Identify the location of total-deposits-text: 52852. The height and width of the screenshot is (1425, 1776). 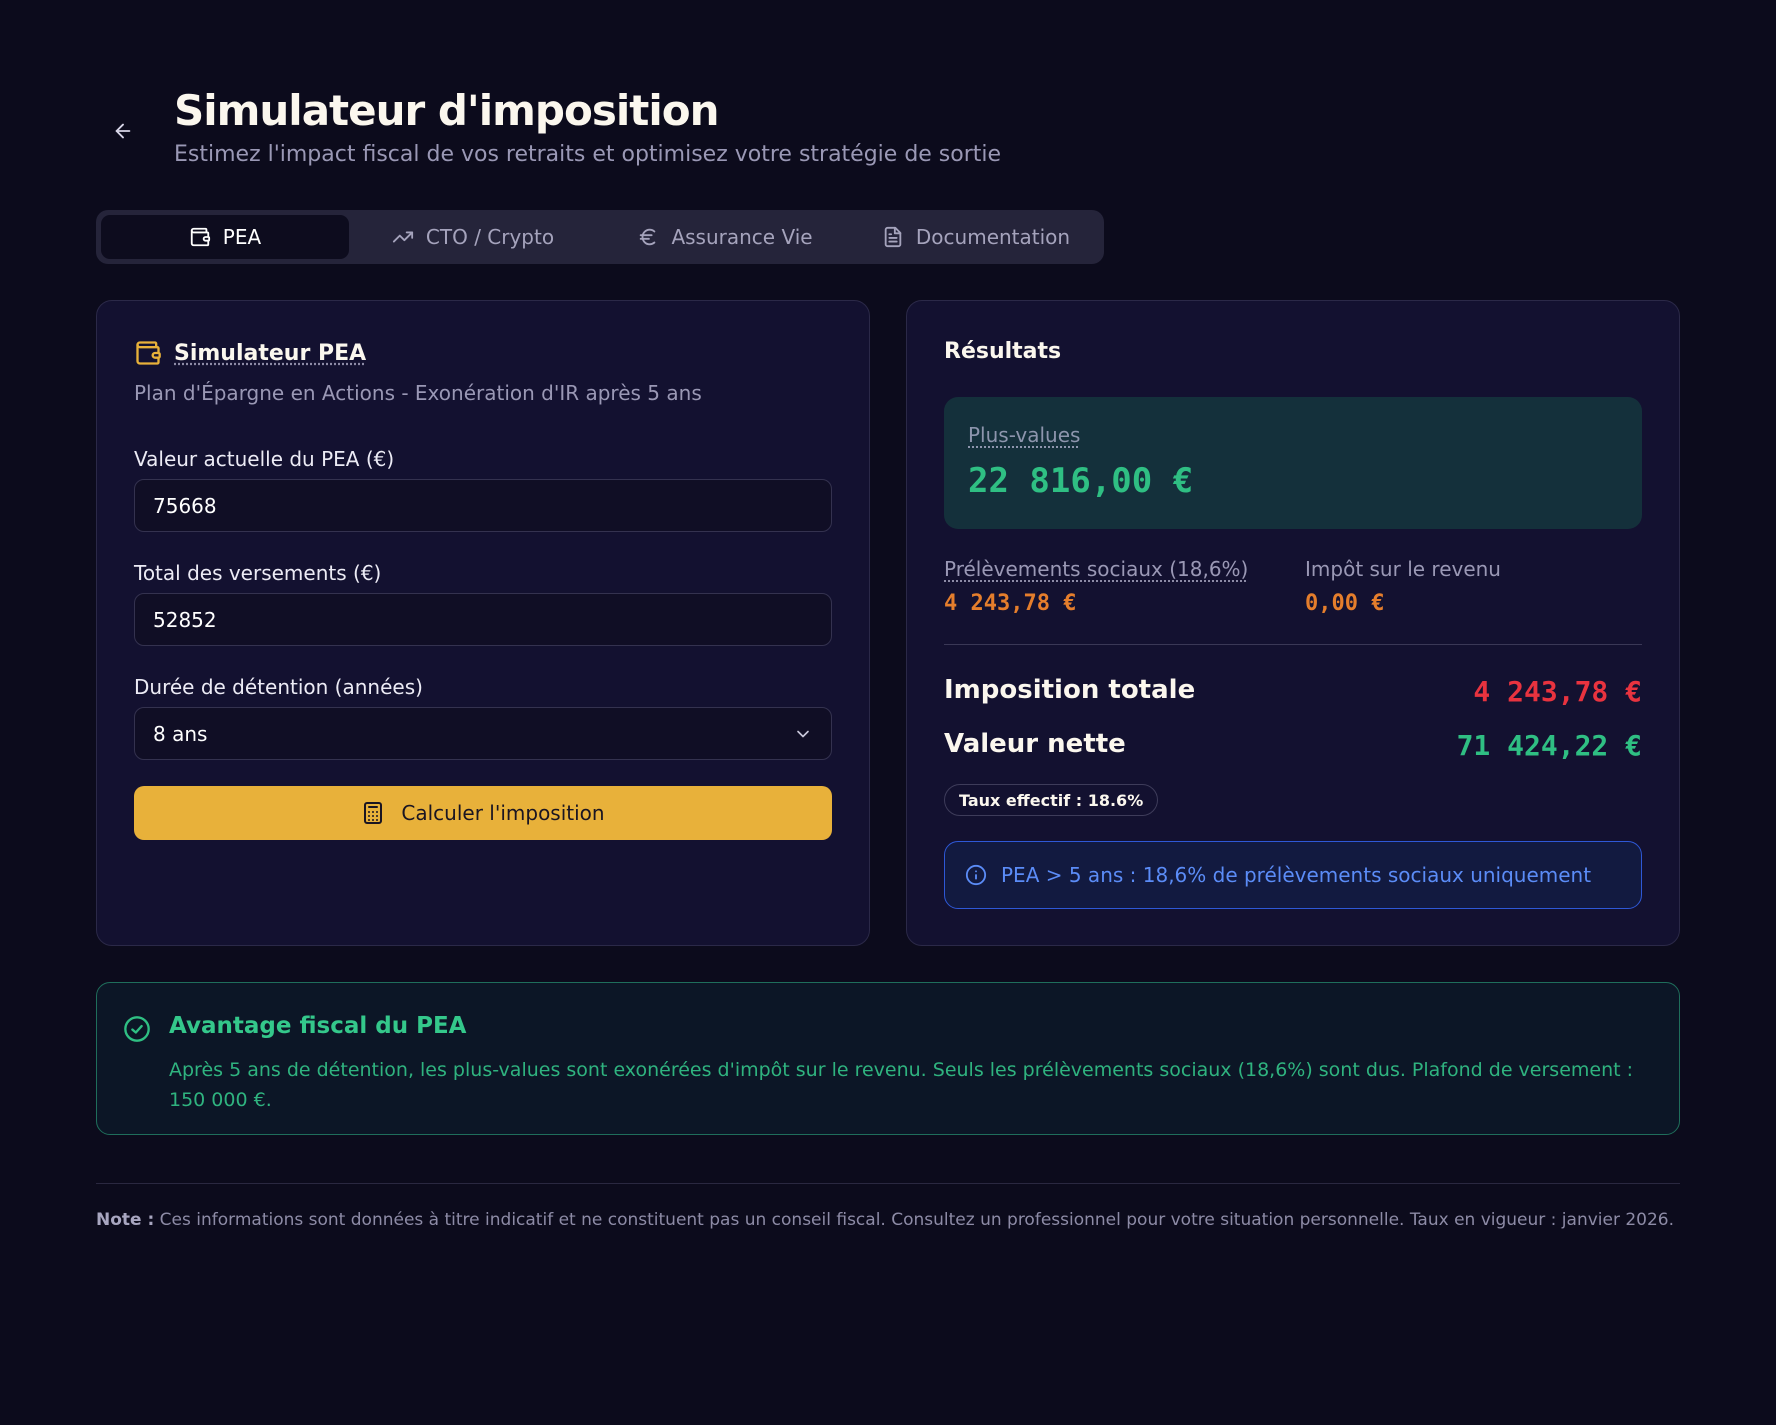
(185, 619).